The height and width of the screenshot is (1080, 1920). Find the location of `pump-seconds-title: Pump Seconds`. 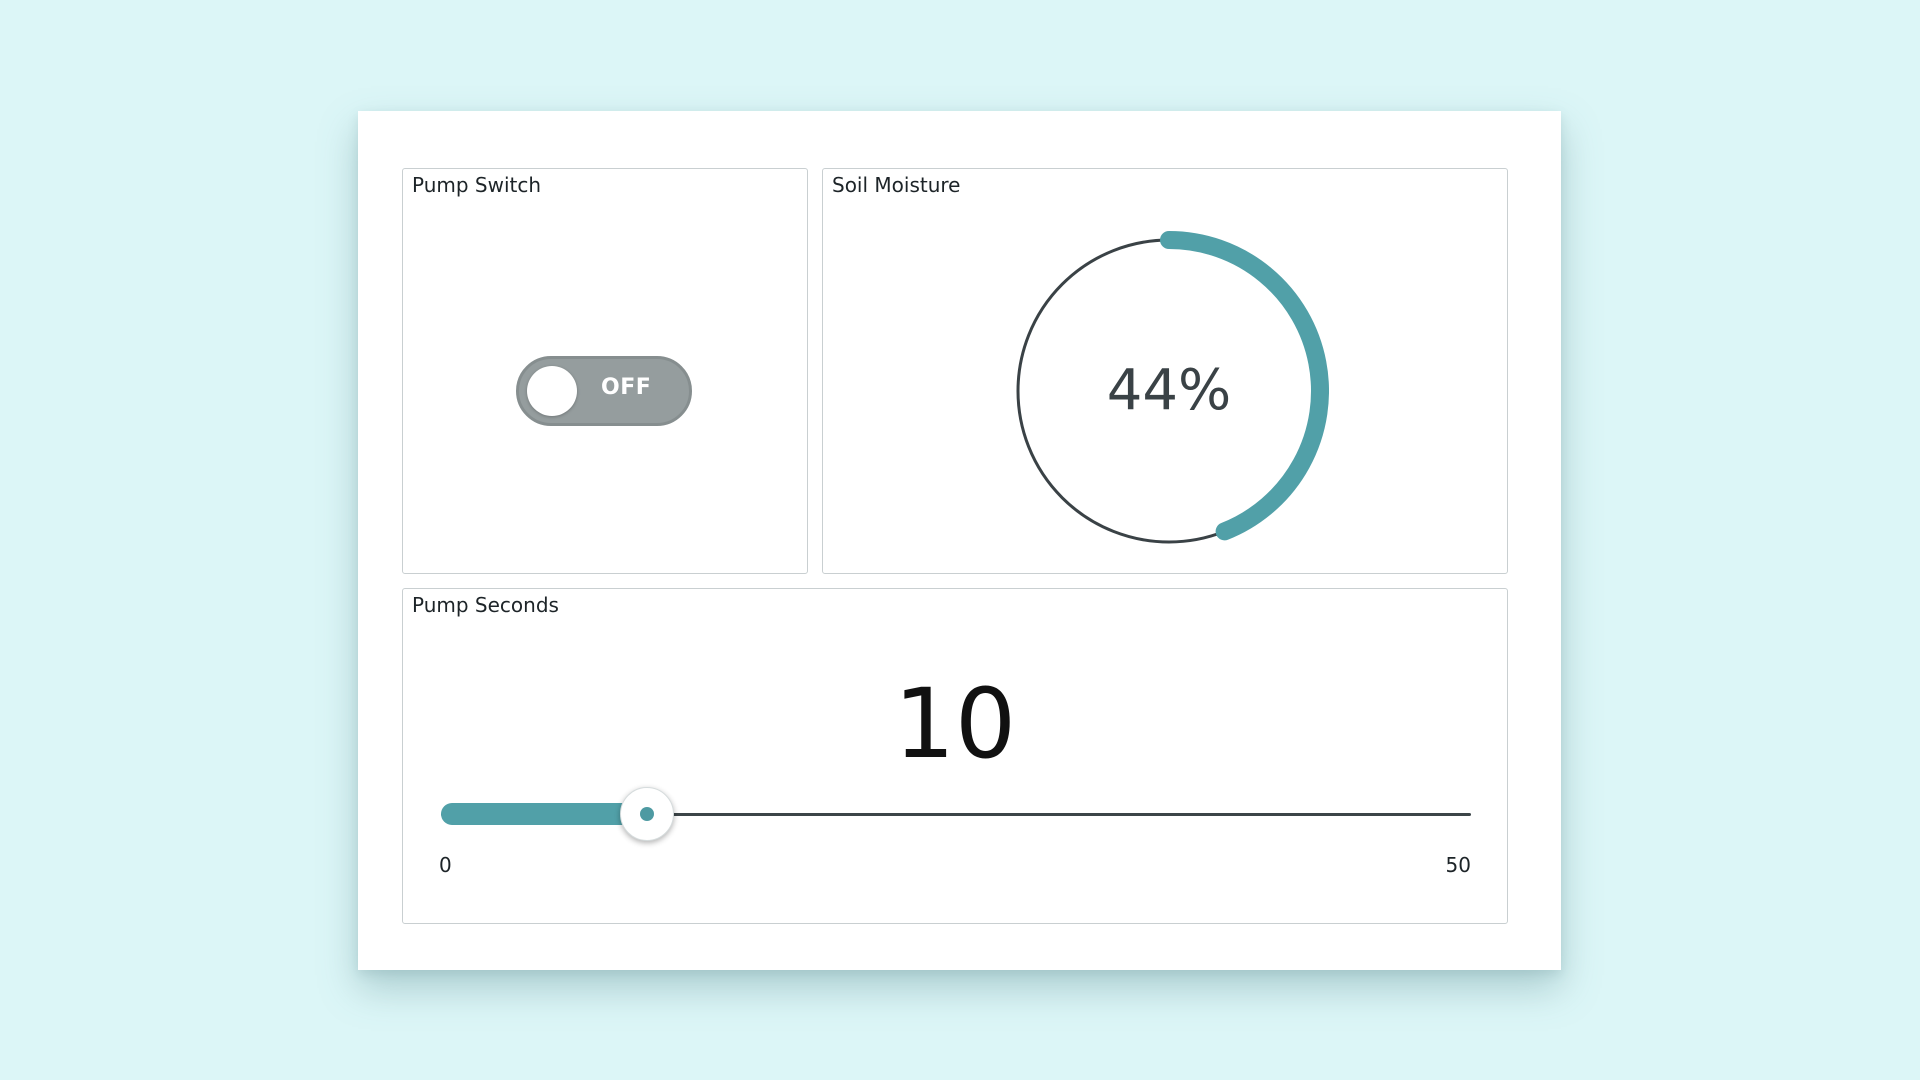

pump-seconds-title: Pump Seconds is located at coordinates (485, 605).